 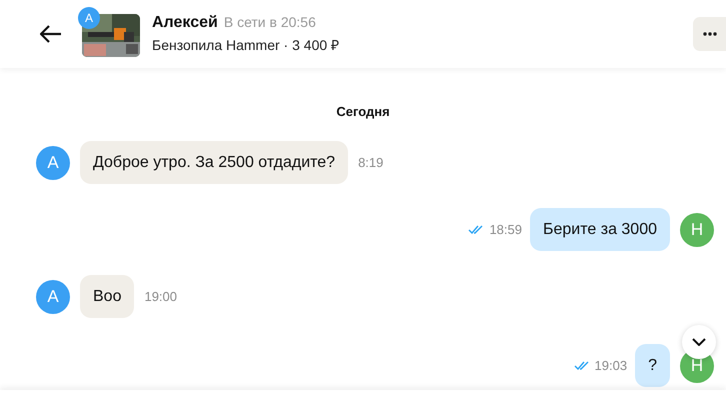 I want to click on scroll-down-button, so click(x=699, y=342).